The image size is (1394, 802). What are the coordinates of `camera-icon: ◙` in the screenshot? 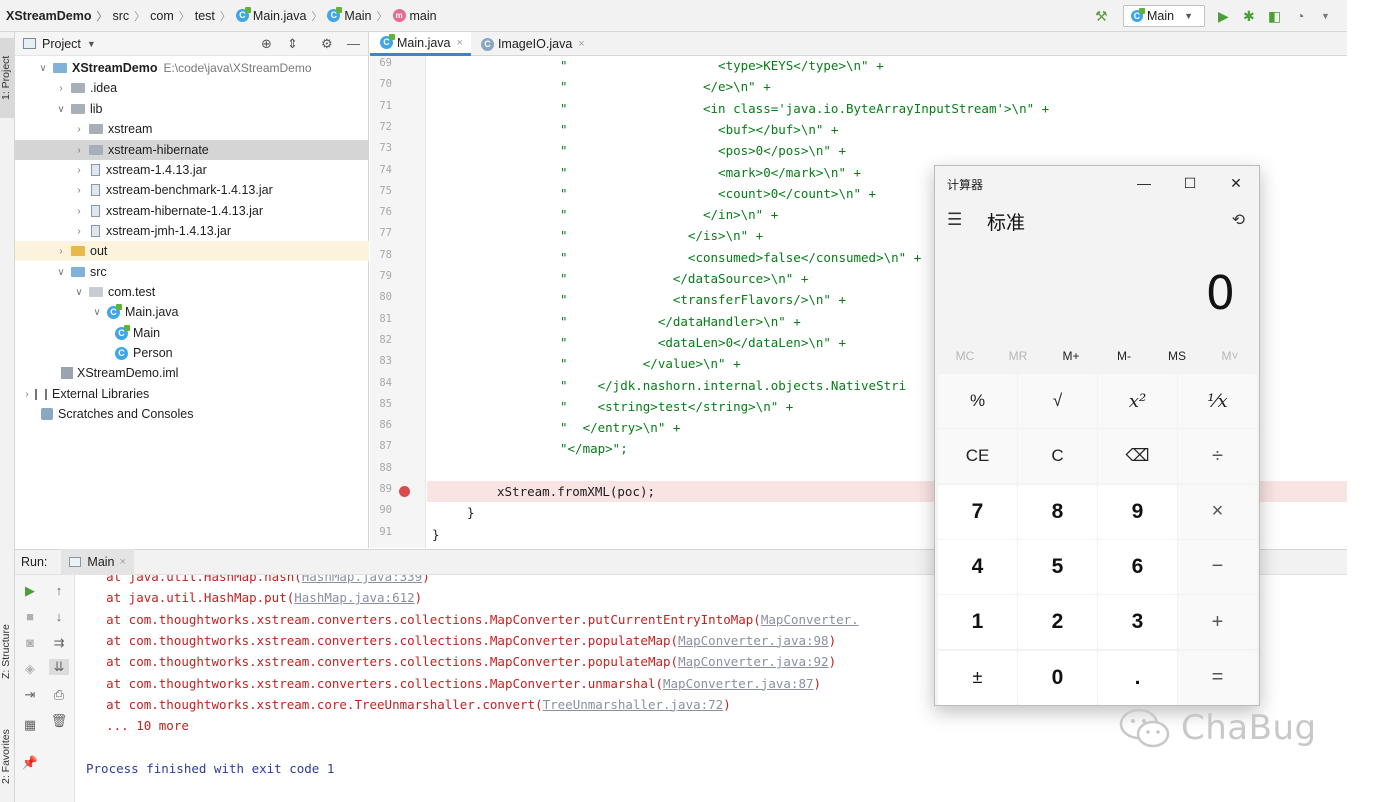 It's located at (30, 642).